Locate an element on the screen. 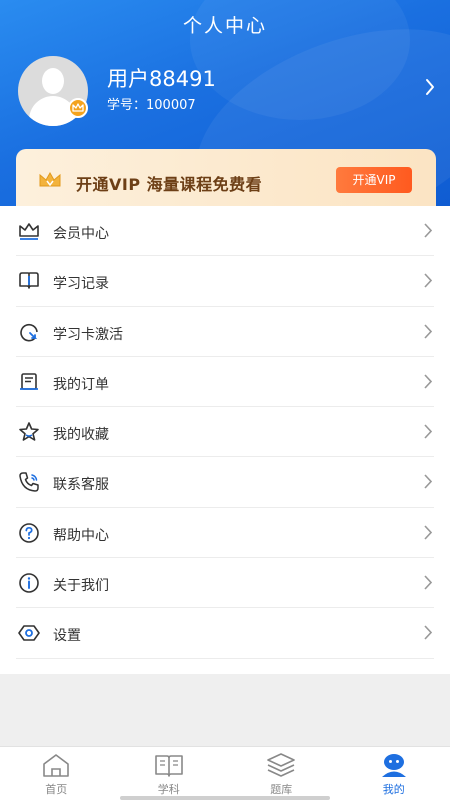 The image size is (450, 800). menu-item-label: 学习卡激活 is located at coordinates (88, 334).